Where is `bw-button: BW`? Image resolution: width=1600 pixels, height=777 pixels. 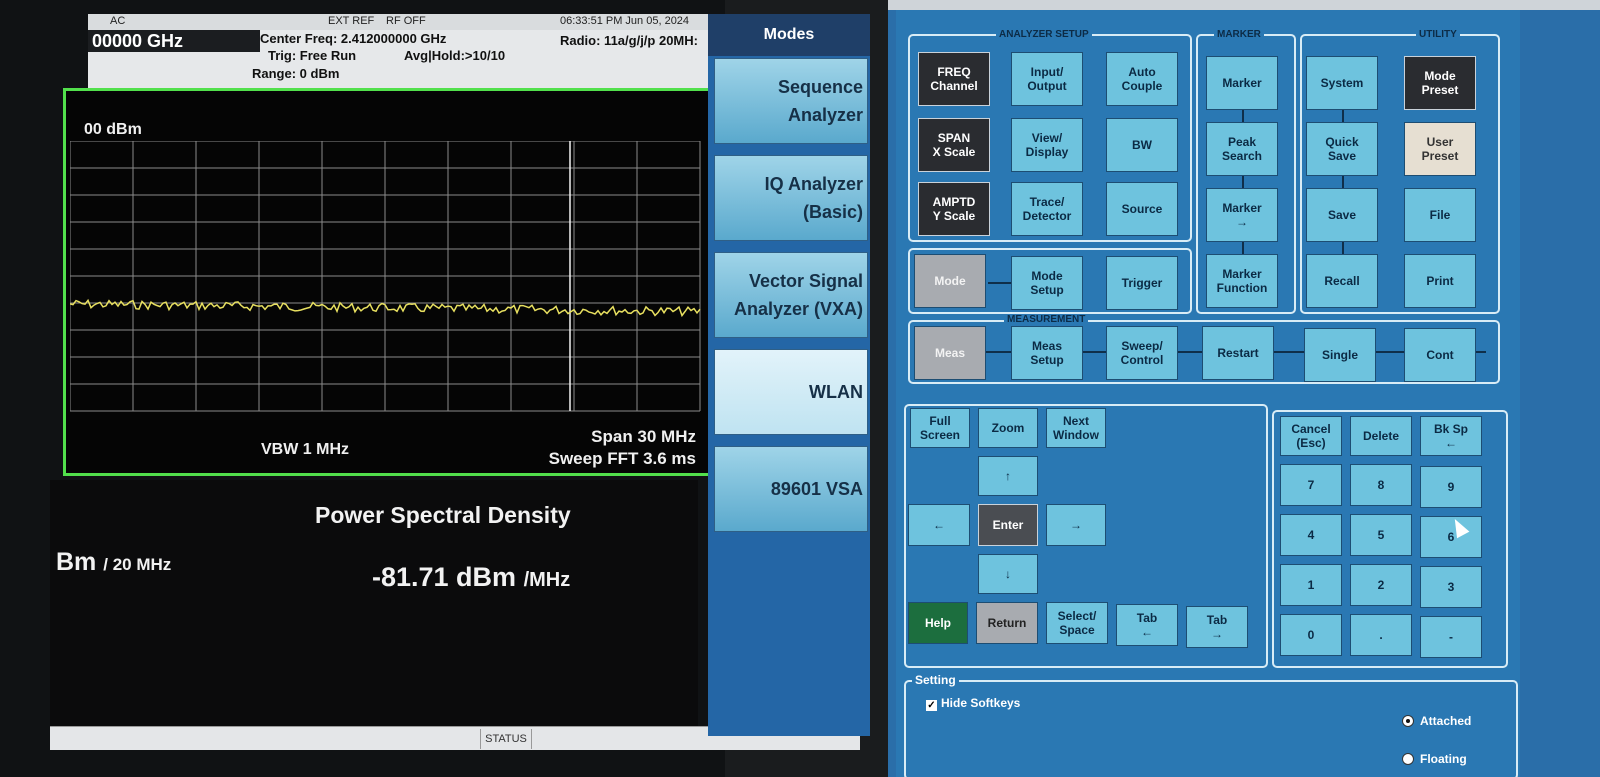 bw-button: BW is located at coordinates (1142, 145).